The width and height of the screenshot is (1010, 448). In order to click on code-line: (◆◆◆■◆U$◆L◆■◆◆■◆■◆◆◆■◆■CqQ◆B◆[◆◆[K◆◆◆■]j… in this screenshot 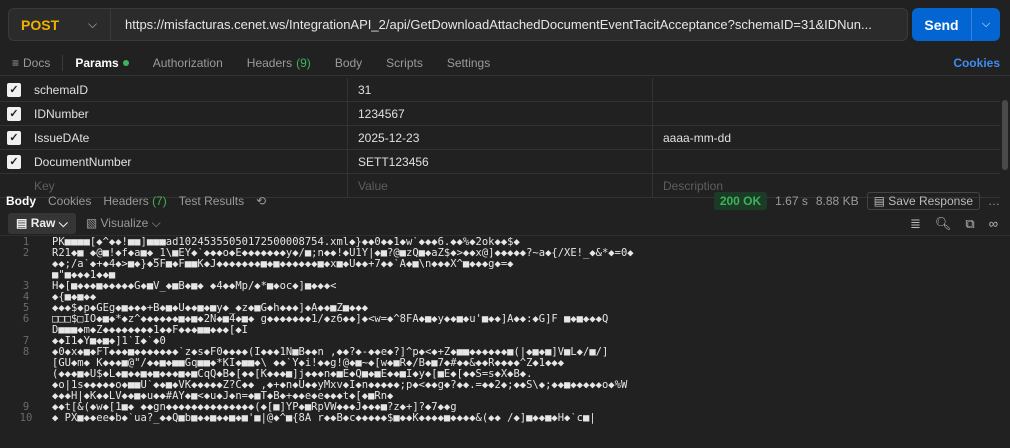, I will do `click(505, 374)`.